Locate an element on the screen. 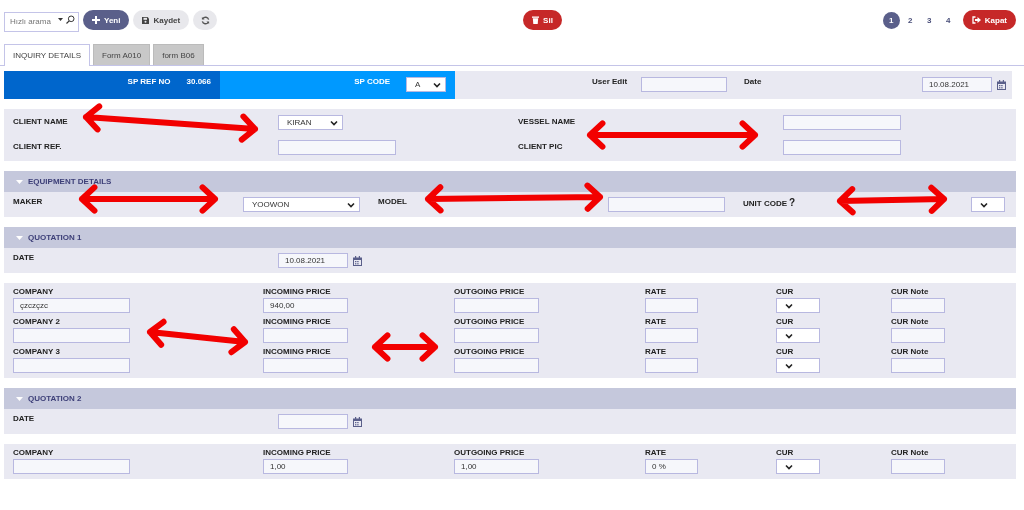 This screenshot has height=510, width=1024. sp-code-label: SP CODE is located at coordinates (372, 82).